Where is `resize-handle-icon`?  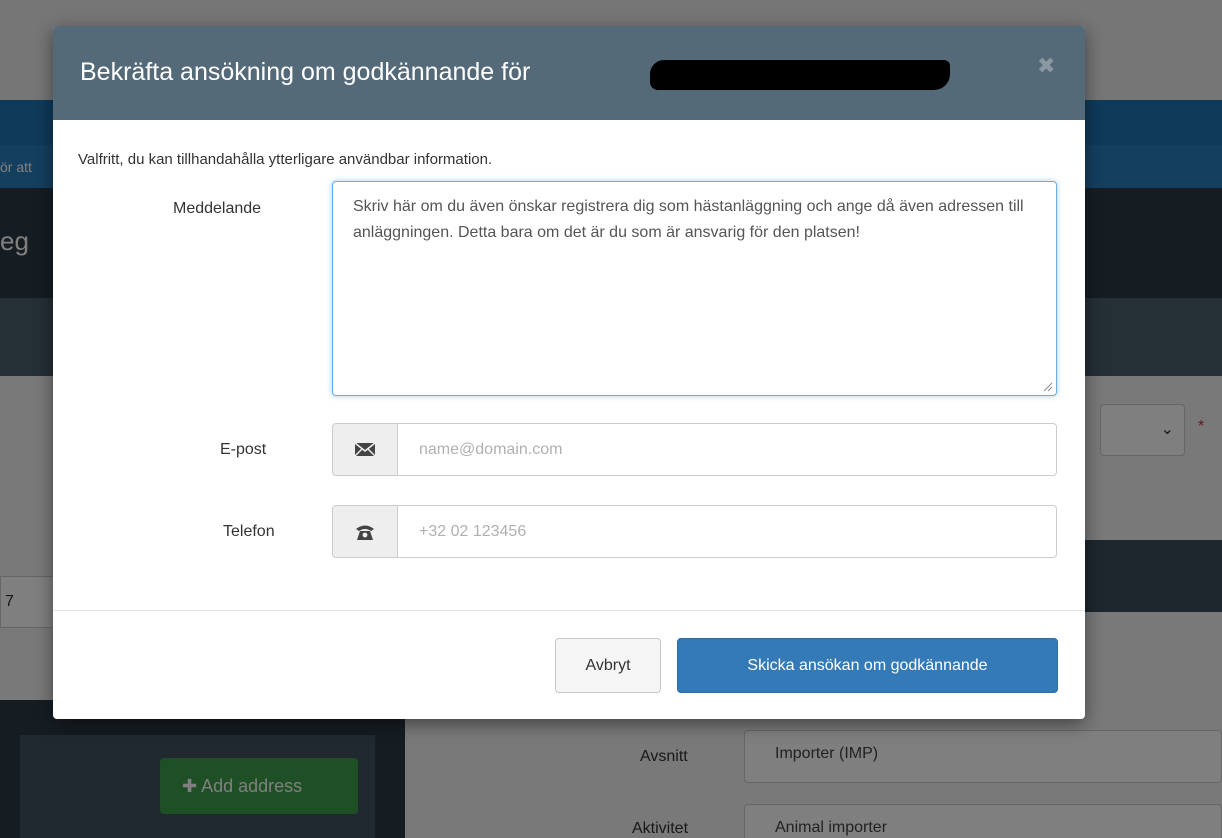
resize-handle-icon is located at coordinates (1048, 387).